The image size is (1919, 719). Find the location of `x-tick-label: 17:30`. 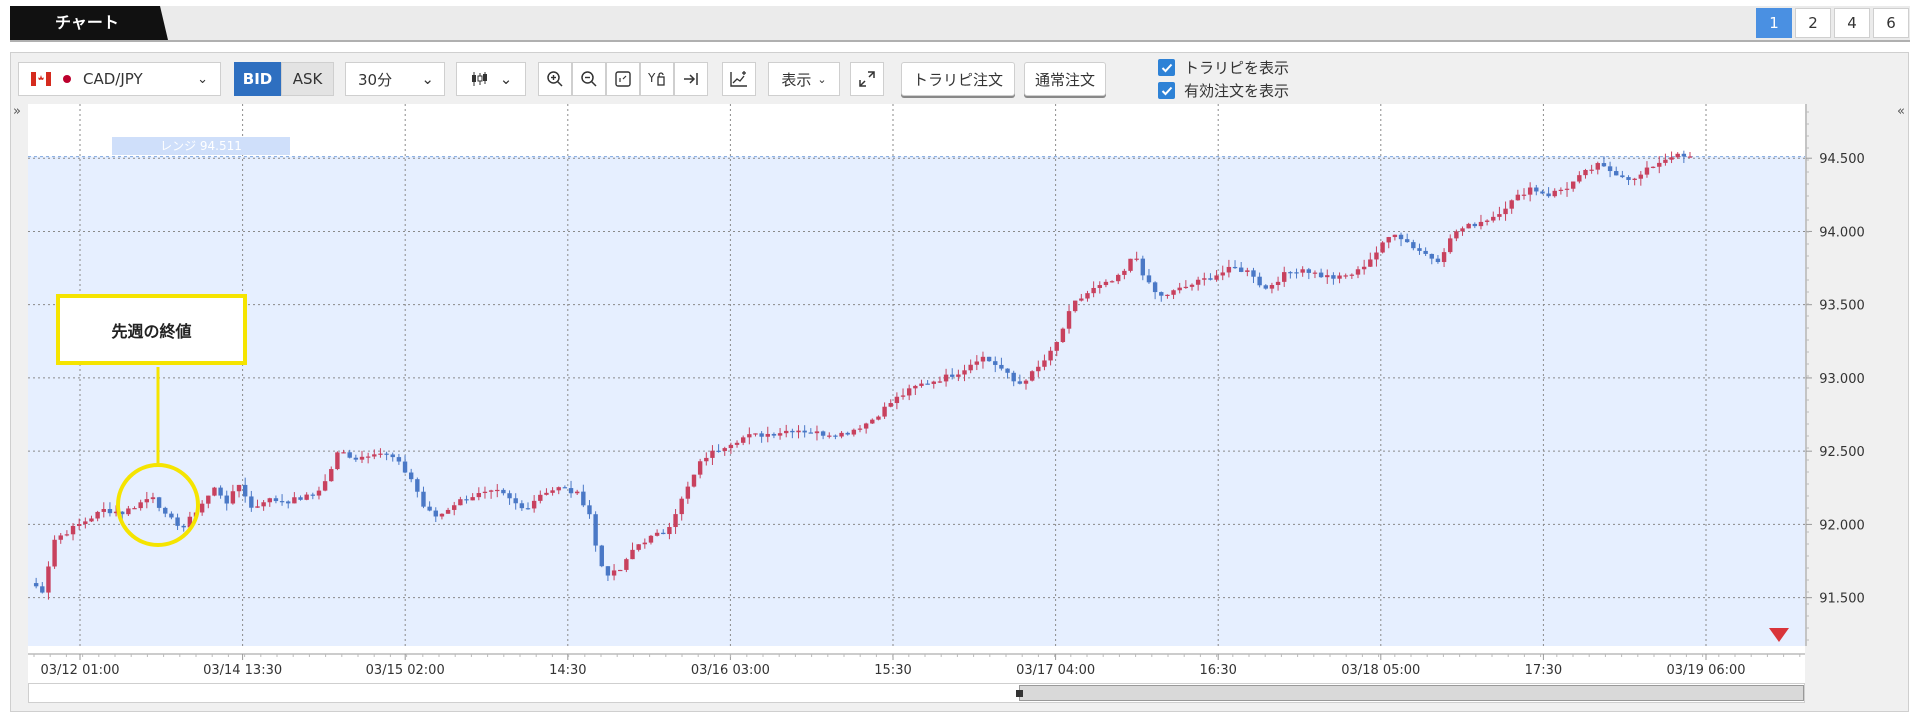

x-tick-label: 17:30 is located at coordinates (1543, 670).